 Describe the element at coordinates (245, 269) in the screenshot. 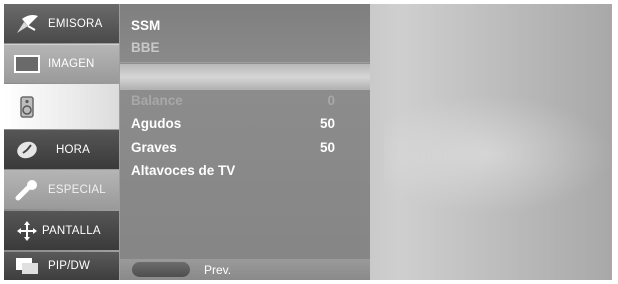

I see `footer-bar: Prev.` at that location.